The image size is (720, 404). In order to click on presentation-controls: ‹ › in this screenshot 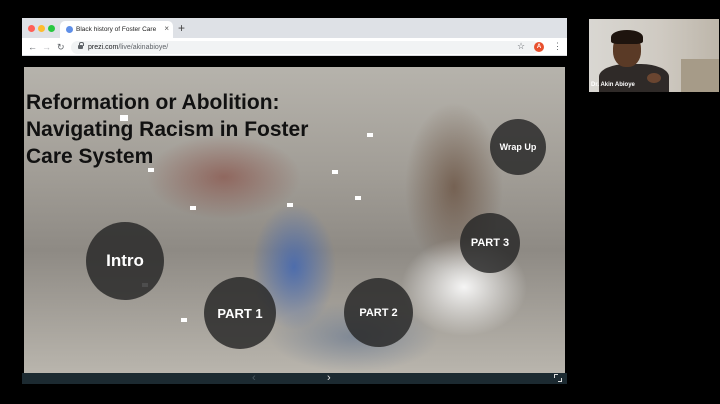, I will do `click(294, 378)`.